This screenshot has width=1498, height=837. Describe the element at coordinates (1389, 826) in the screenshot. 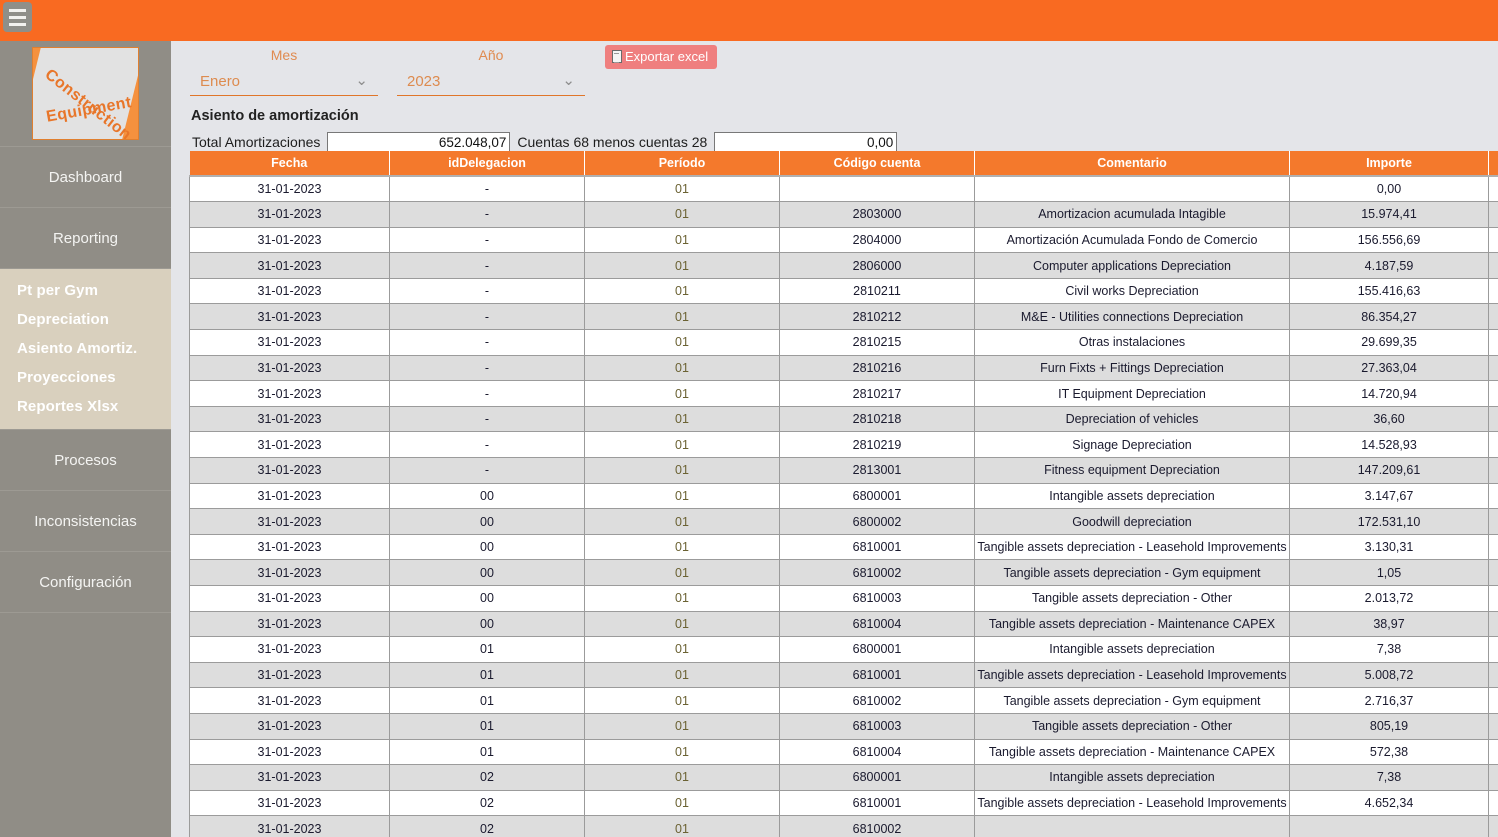

I see `cell-importe` at that location.